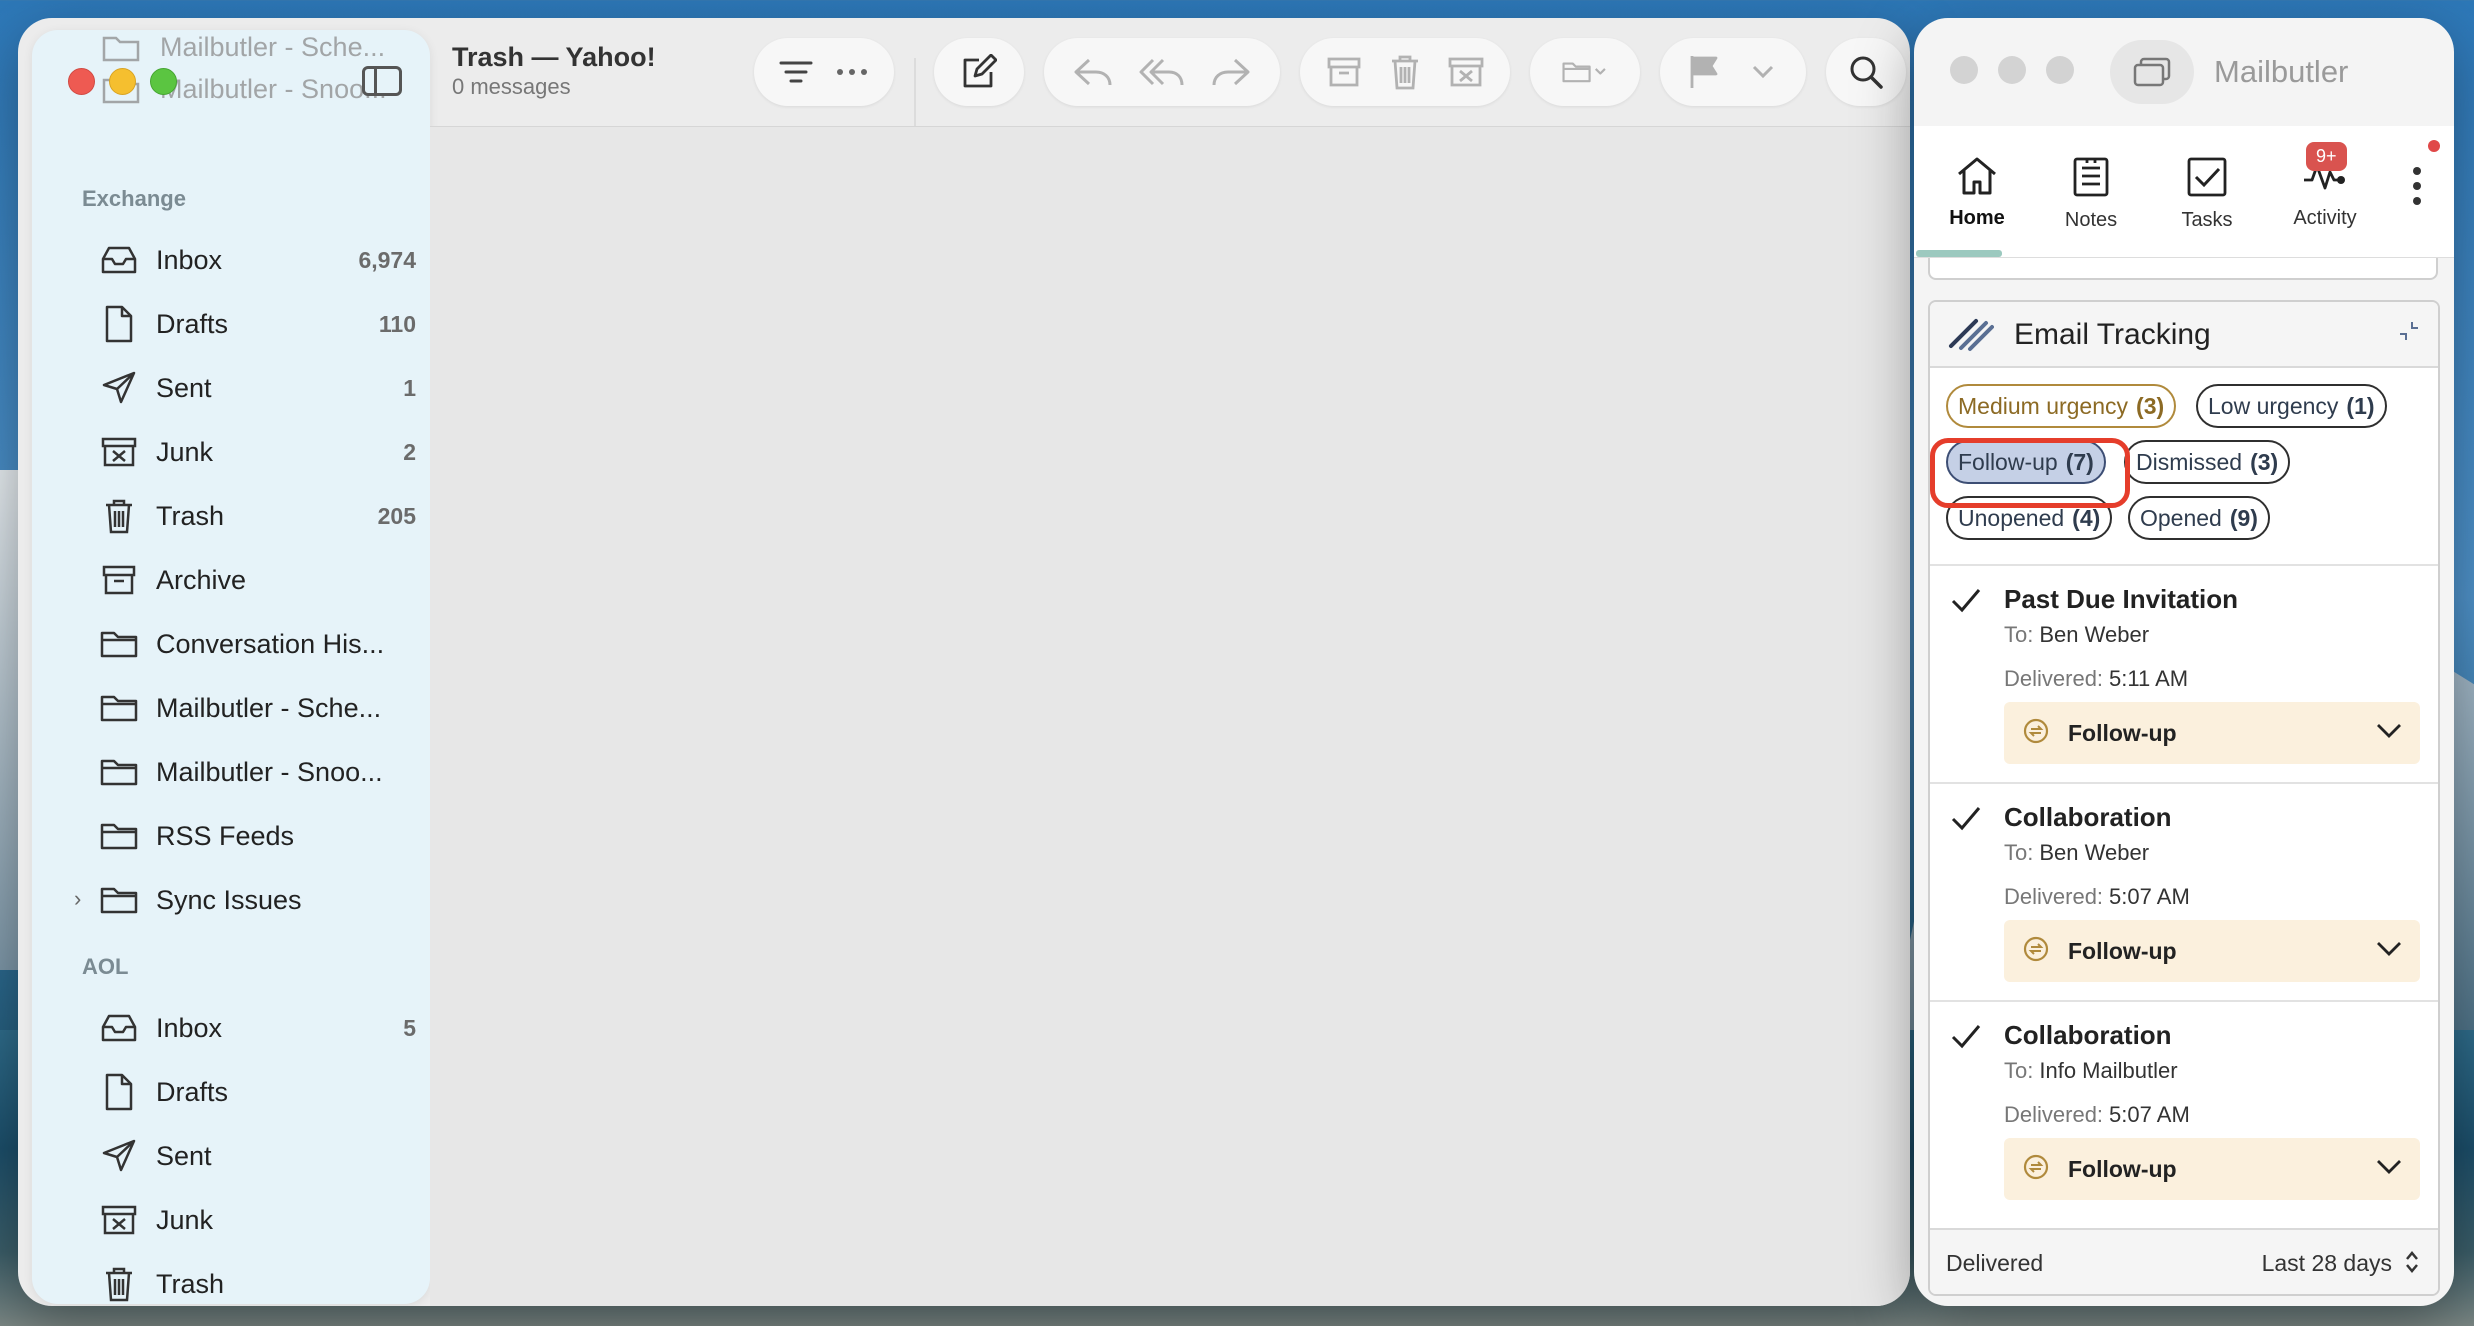  Describe the element at coordinates (1093, 72) in the screenshot. I see `reply-icon` at that location.